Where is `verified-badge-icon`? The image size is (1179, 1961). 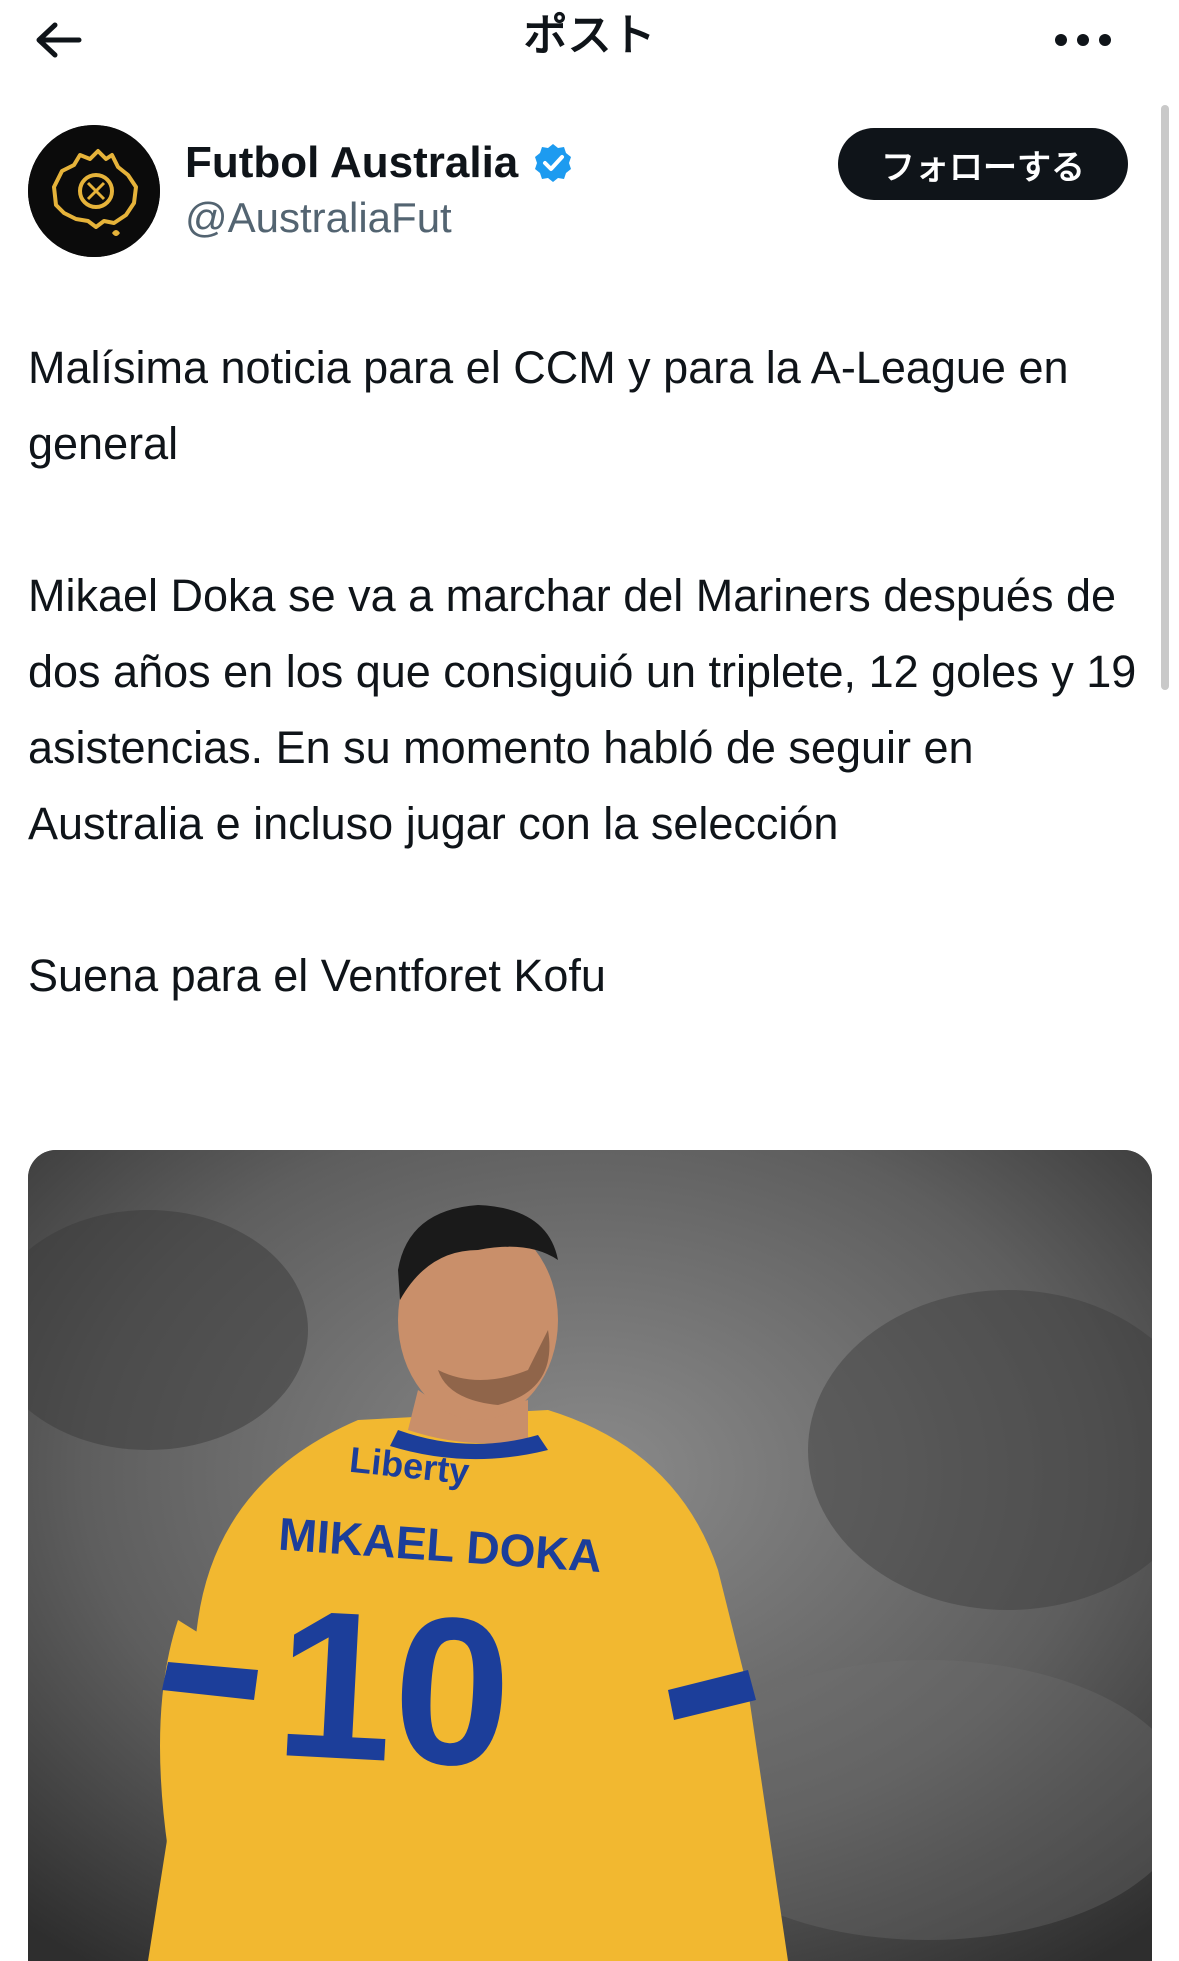
verified-badge-icon is located at coordinates (553, 163).